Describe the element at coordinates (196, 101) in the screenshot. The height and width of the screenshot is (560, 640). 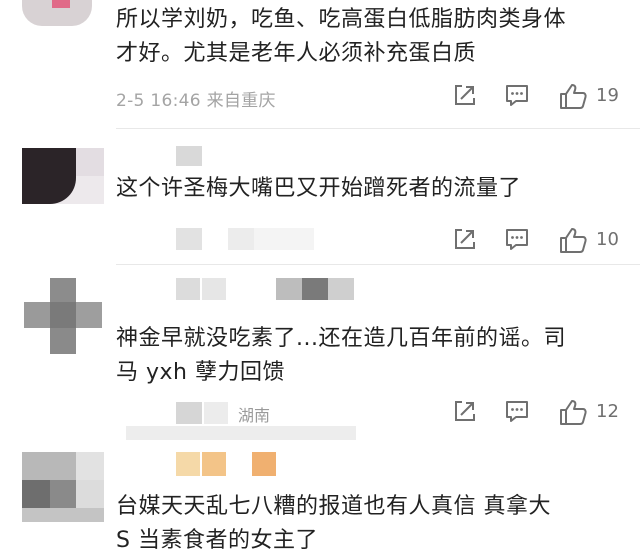
I see `comment-meta: 2-5 16:46 来自重庆` at that location.